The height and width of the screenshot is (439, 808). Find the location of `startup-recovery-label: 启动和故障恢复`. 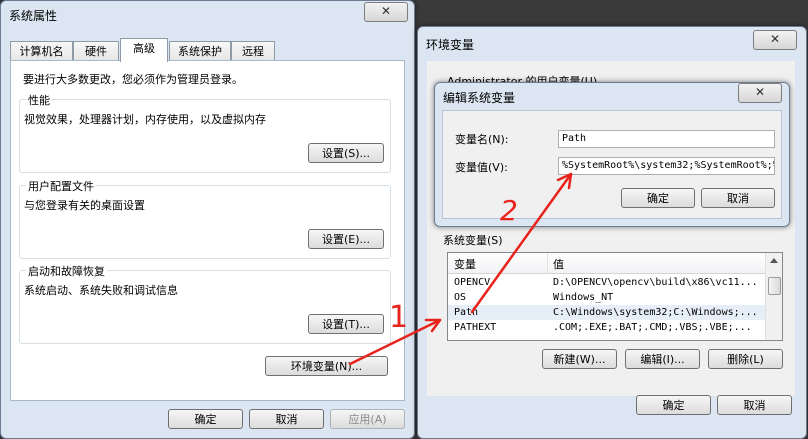

startup-recovery-label: 启动和故障恢复 is located at coordinates (66, 271).